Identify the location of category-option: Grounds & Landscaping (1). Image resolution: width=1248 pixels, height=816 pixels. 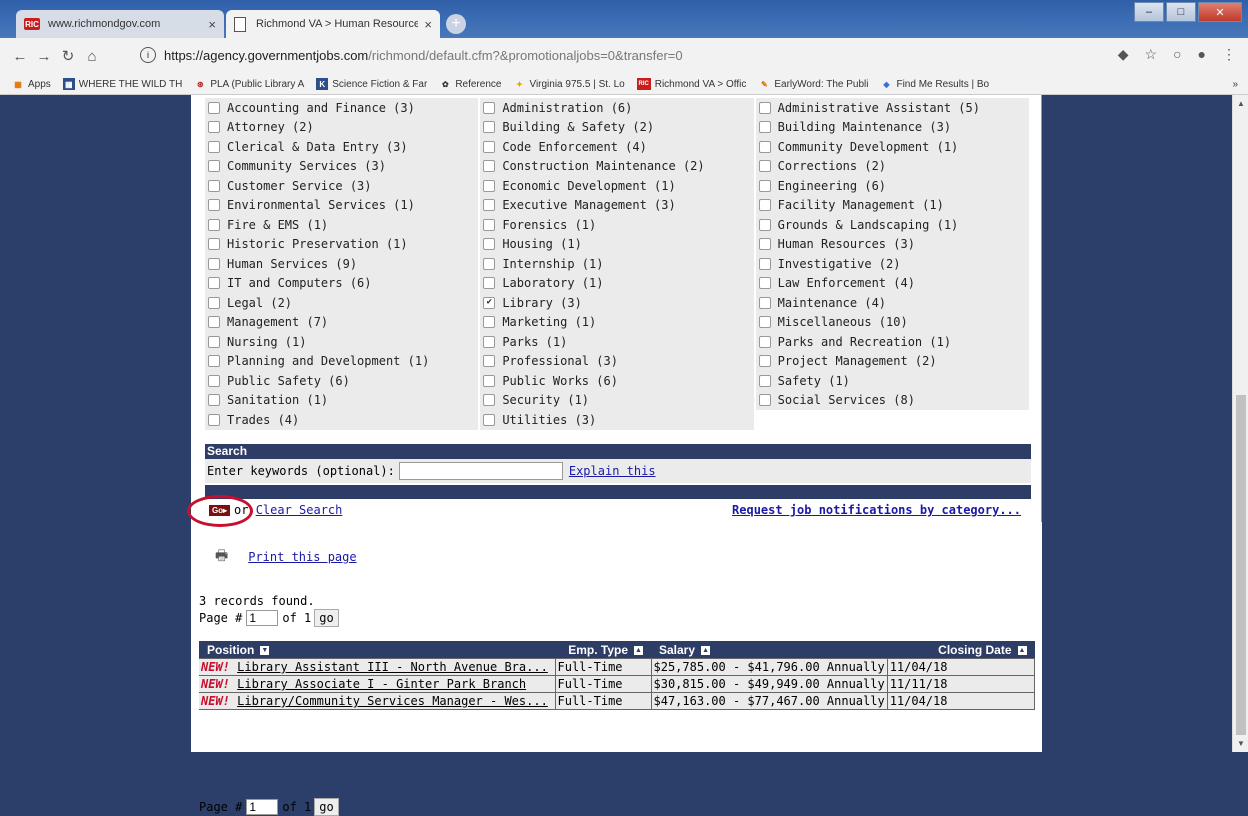
(892, 225).